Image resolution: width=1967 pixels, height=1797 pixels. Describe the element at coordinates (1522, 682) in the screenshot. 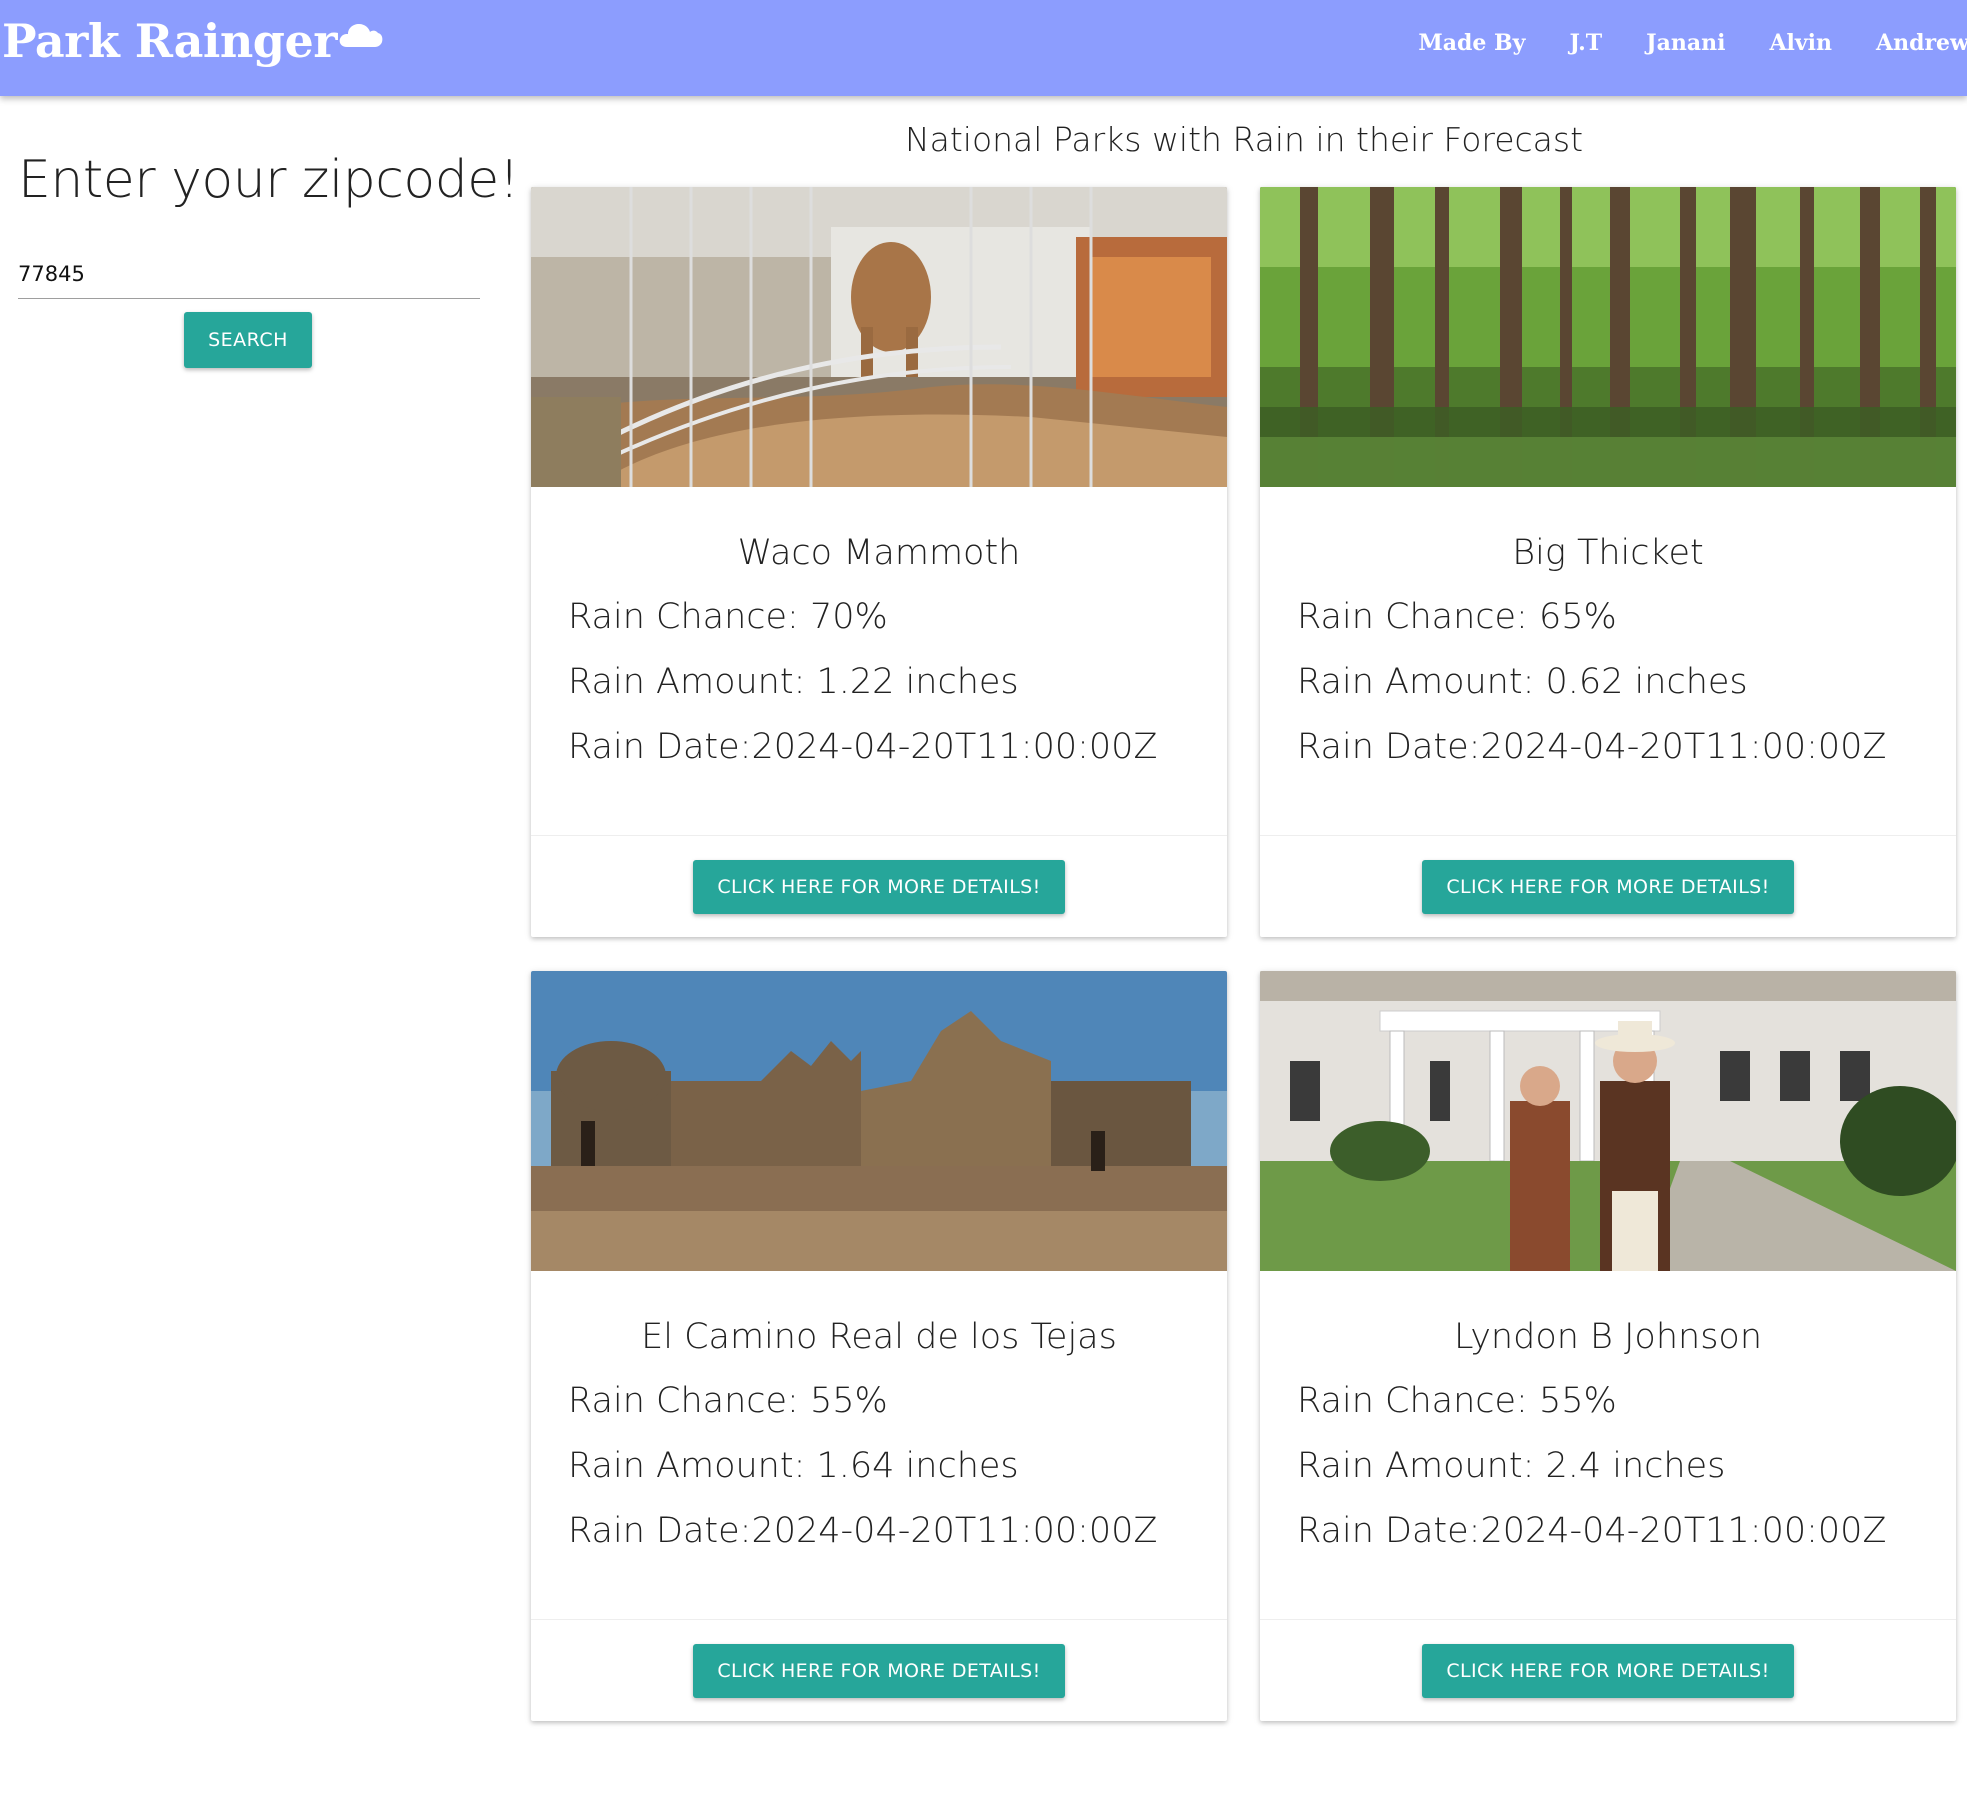

I see `rain-amount: Rain Amount: 0.62 inches` at that location.